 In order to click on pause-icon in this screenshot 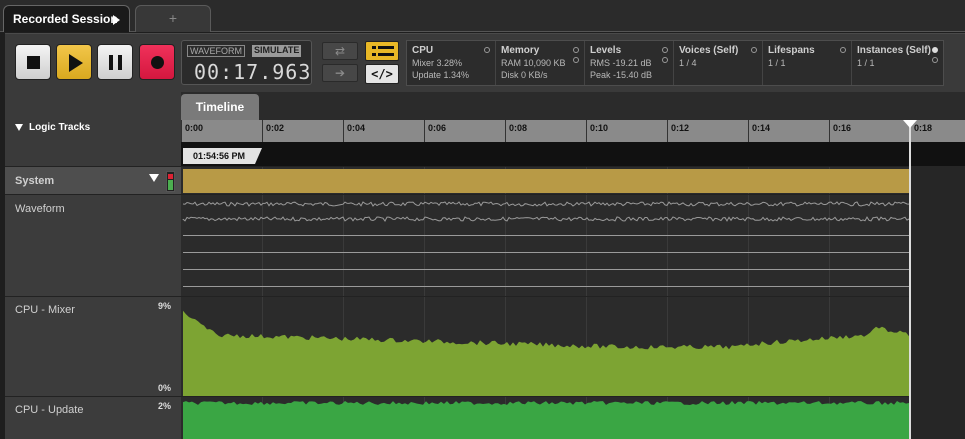, I will do `click(120, 62)`.